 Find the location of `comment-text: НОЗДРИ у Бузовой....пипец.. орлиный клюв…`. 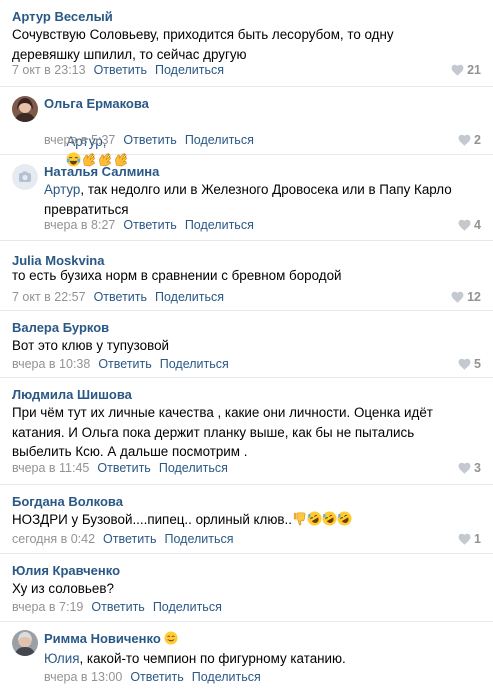

comment-text: НОЗДРИ у Бузовой....пипец.. орлиный клюв… is located at coordinates (242, 521).